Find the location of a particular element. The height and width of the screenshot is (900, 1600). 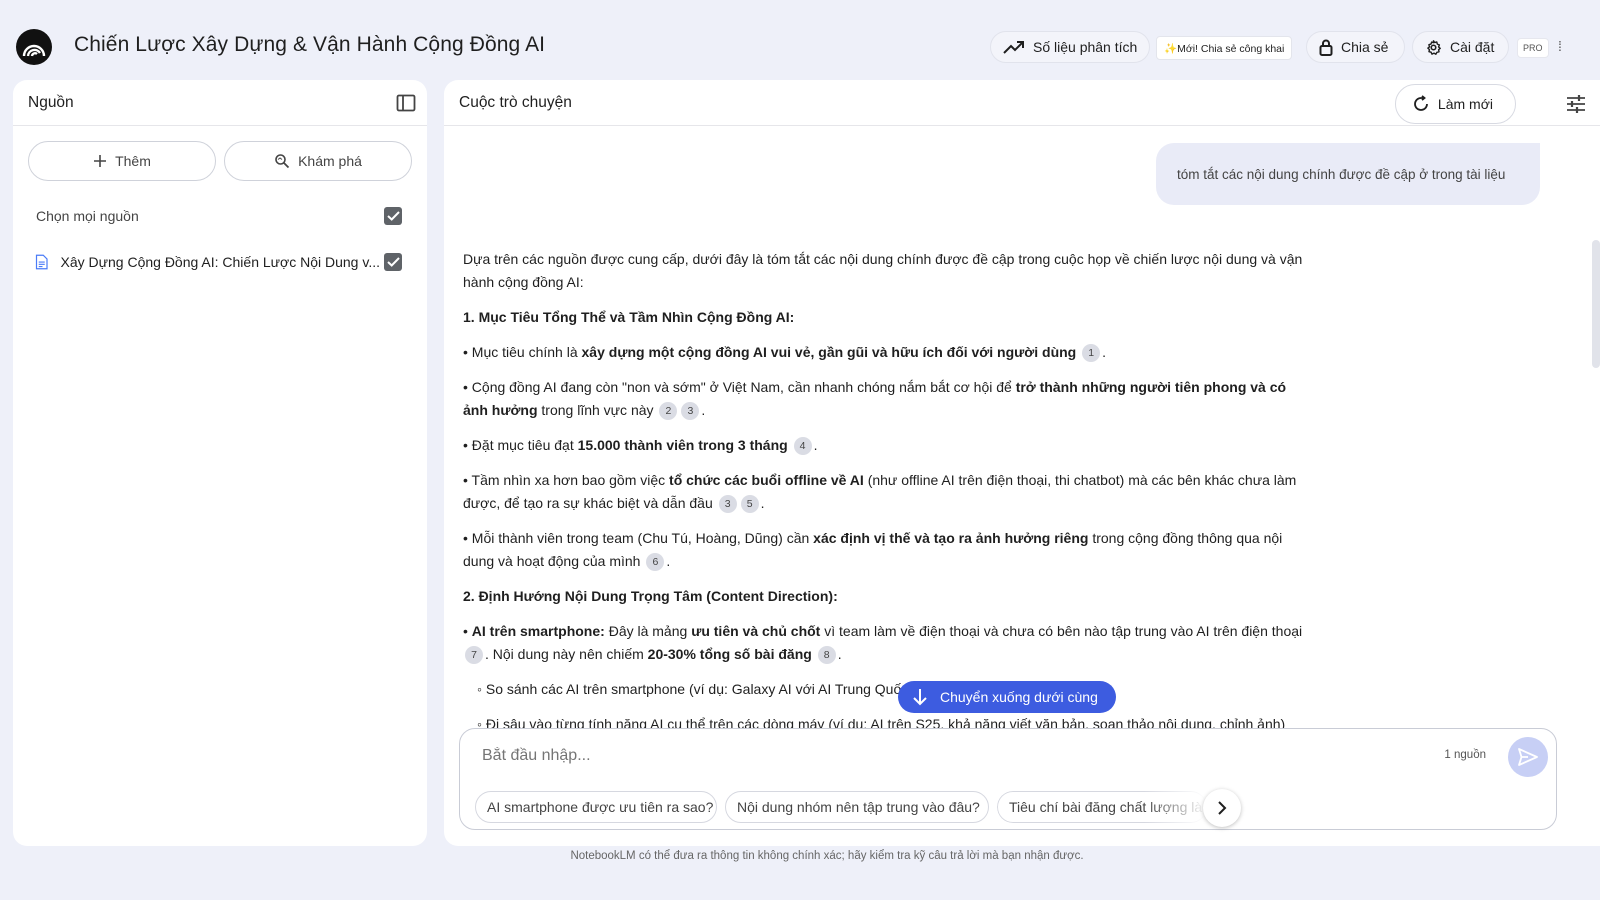

tune-settings-icon is located at coordinates (1576, 104).